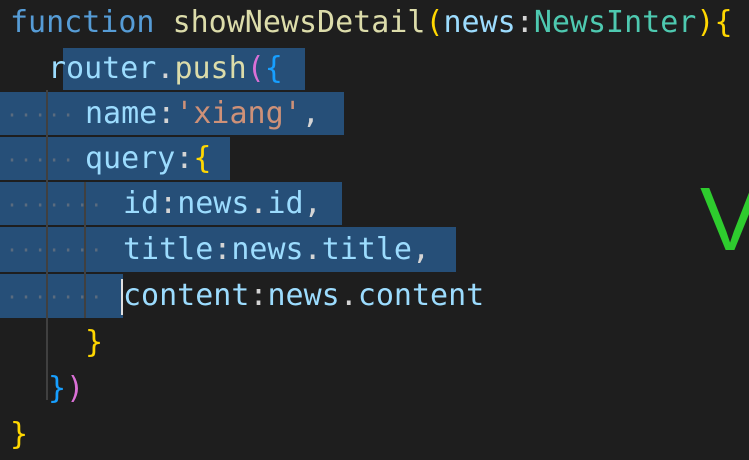  What do you see at coordinates (267, 249) in the screenshot?
I see `title-news-object: news` at bounding box center [267, 249].